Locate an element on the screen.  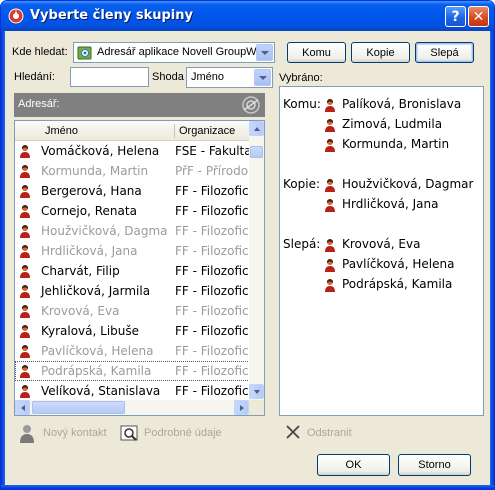
komu-button: Komu is located at coordinates (316, 52).